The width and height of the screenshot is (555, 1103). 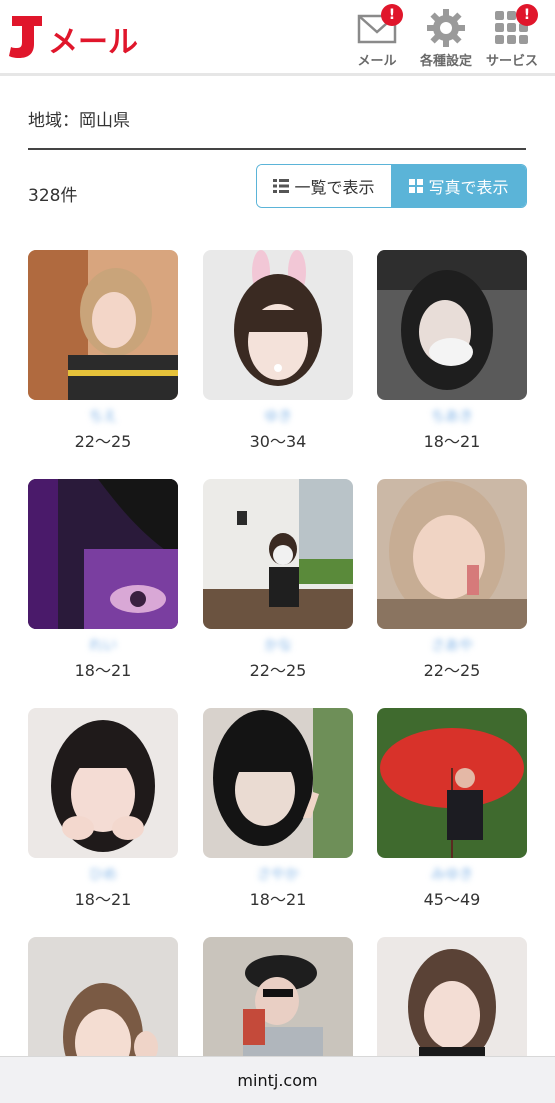 I want to click on browser-url-bar: mintj.com, so click(x=277, y=1079).